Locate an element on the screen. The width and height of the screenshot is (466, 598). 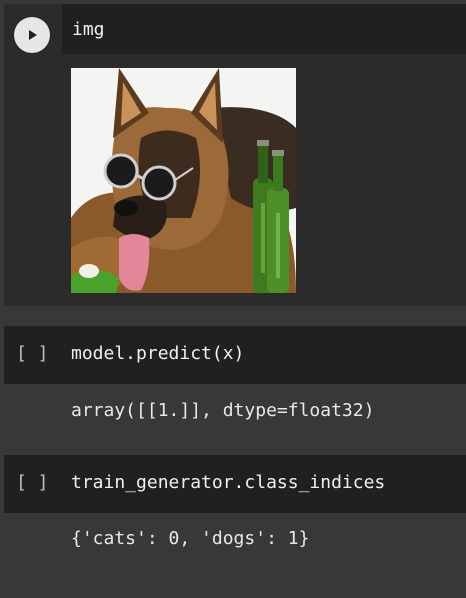
run-cell-button is located at coordinates (32, 35).